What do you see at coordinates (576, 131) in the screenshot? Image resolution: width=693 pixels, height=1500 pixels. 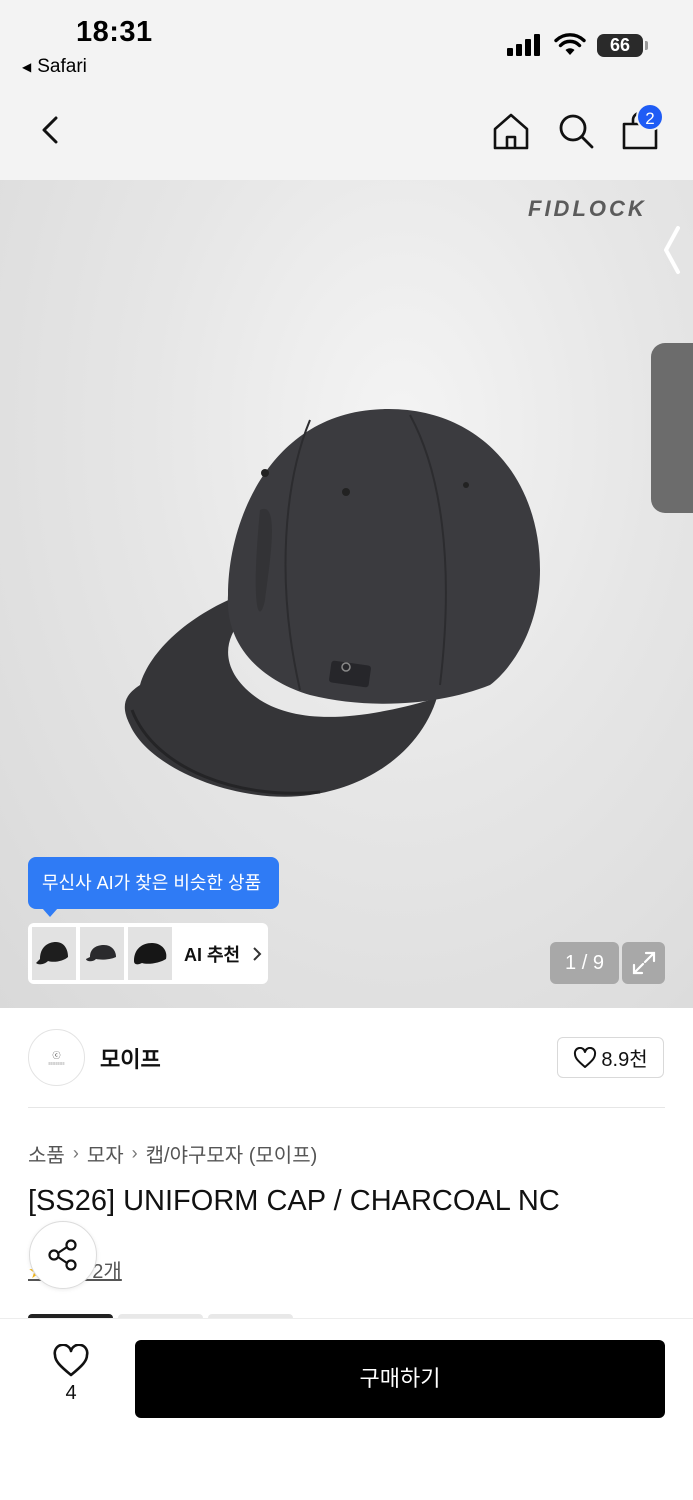 I see `search-icon` at bounding box center [576, 131].